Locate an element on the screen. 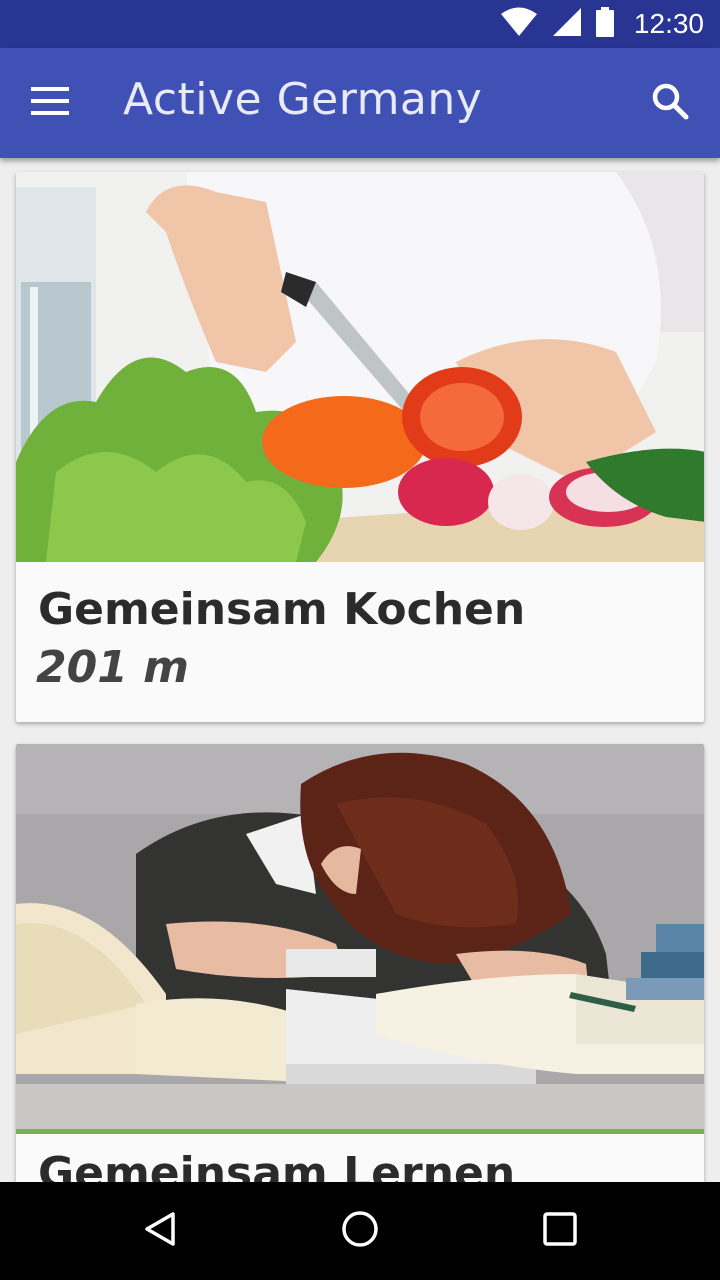 The width and height of the screenshot is (720, 1280). card-distance: 201 m is located at coordinates (113, 667).